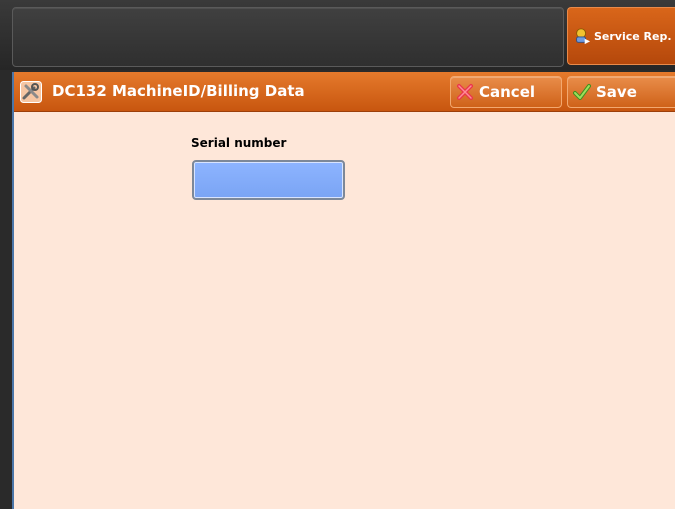 This screenshot has width=675, height=509. What do you see at coordinates (31, 92) in the screenshot?
I see `tools-icon` at bounding box center [31, 92].